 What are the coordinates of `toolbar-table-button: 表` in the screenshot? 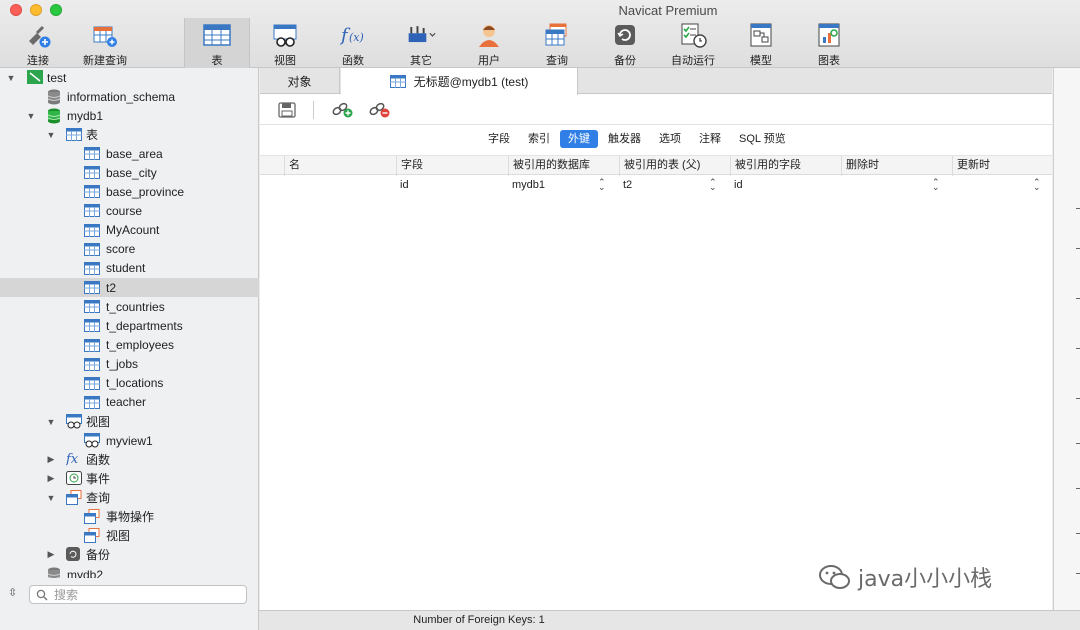 It's located at (217, 43).